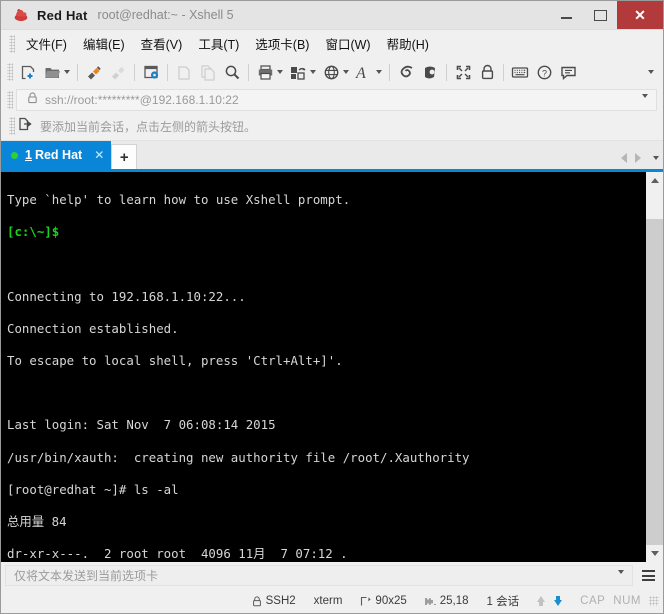 The image size is (664, 614). I want to click on connect-icon, so click(94, 72).